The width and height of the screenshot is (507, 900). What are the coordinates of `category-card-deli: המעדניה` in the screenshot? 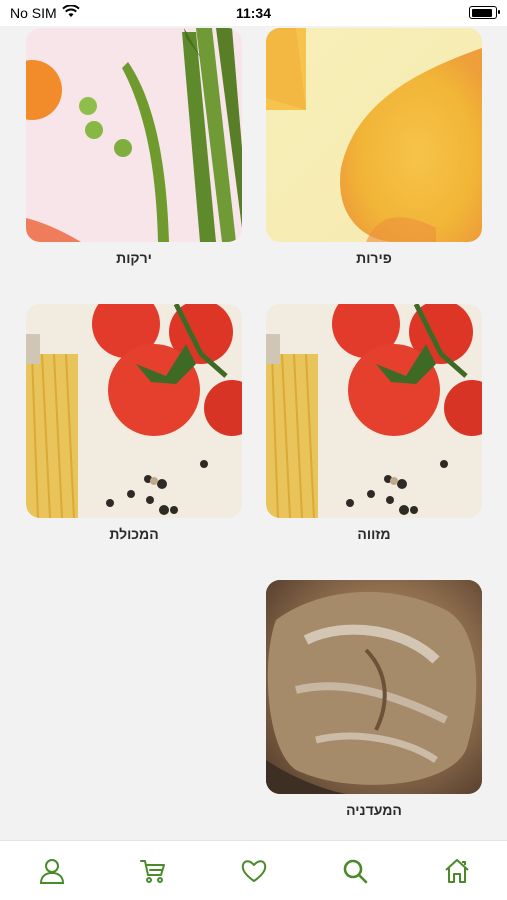 It's located at (374, 699).